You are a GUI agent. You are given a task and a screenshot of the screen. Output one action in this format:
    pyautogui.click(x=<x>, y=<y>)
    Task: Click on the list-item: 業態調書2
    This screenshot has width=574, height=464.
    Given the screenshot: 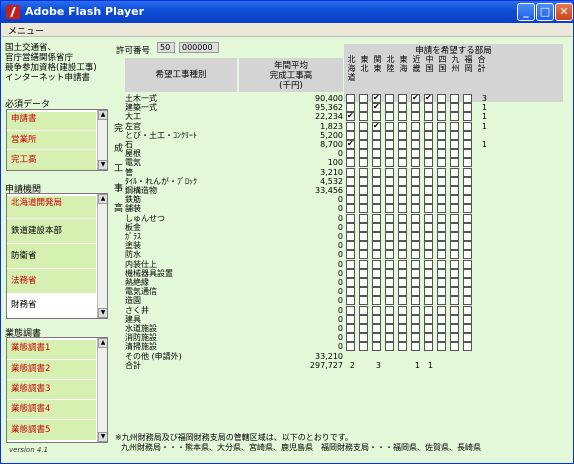 What is the action you would take?
    pyautogui.click(x=51, y=369)
    